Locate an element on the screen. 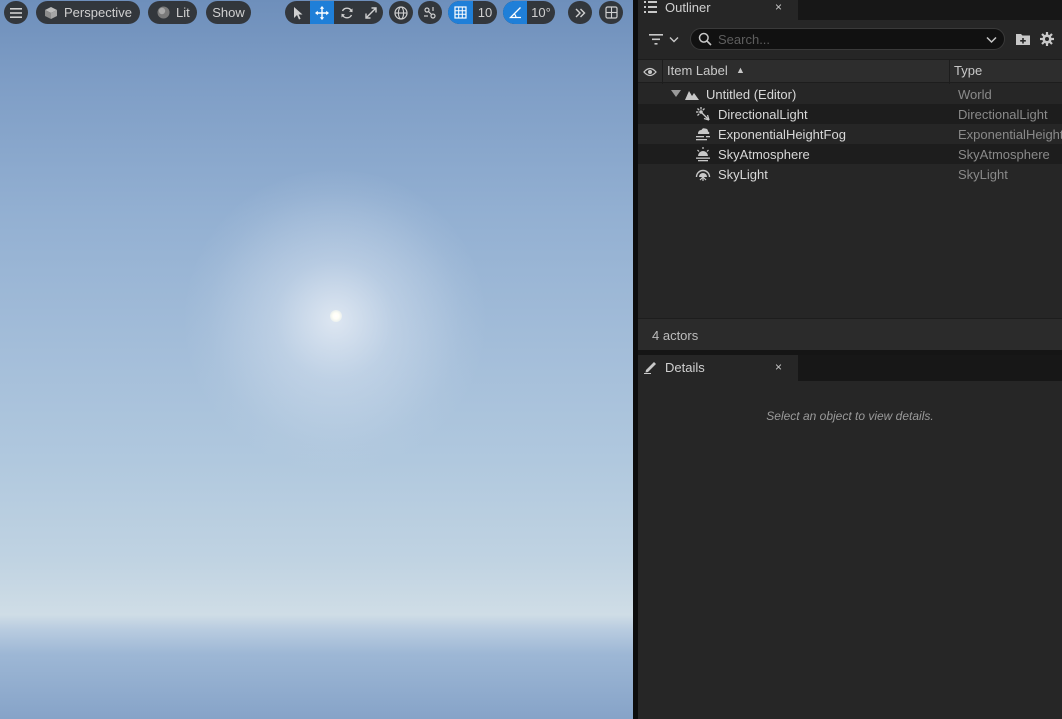 Image resolution: width=1062 pixels, height=719 pixels. outliner-close-icon: × is located at coordinates (778, 7).